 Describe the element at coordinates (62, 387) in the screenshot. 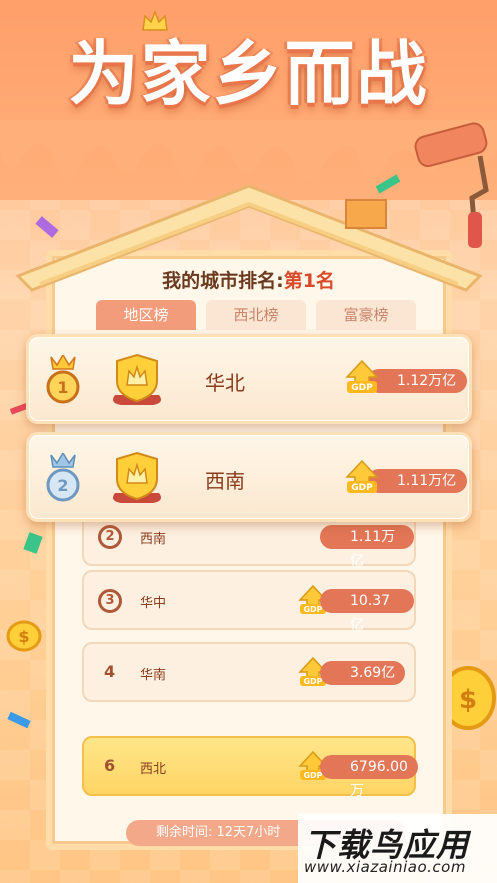

I see `svg-text: 1` at that location.